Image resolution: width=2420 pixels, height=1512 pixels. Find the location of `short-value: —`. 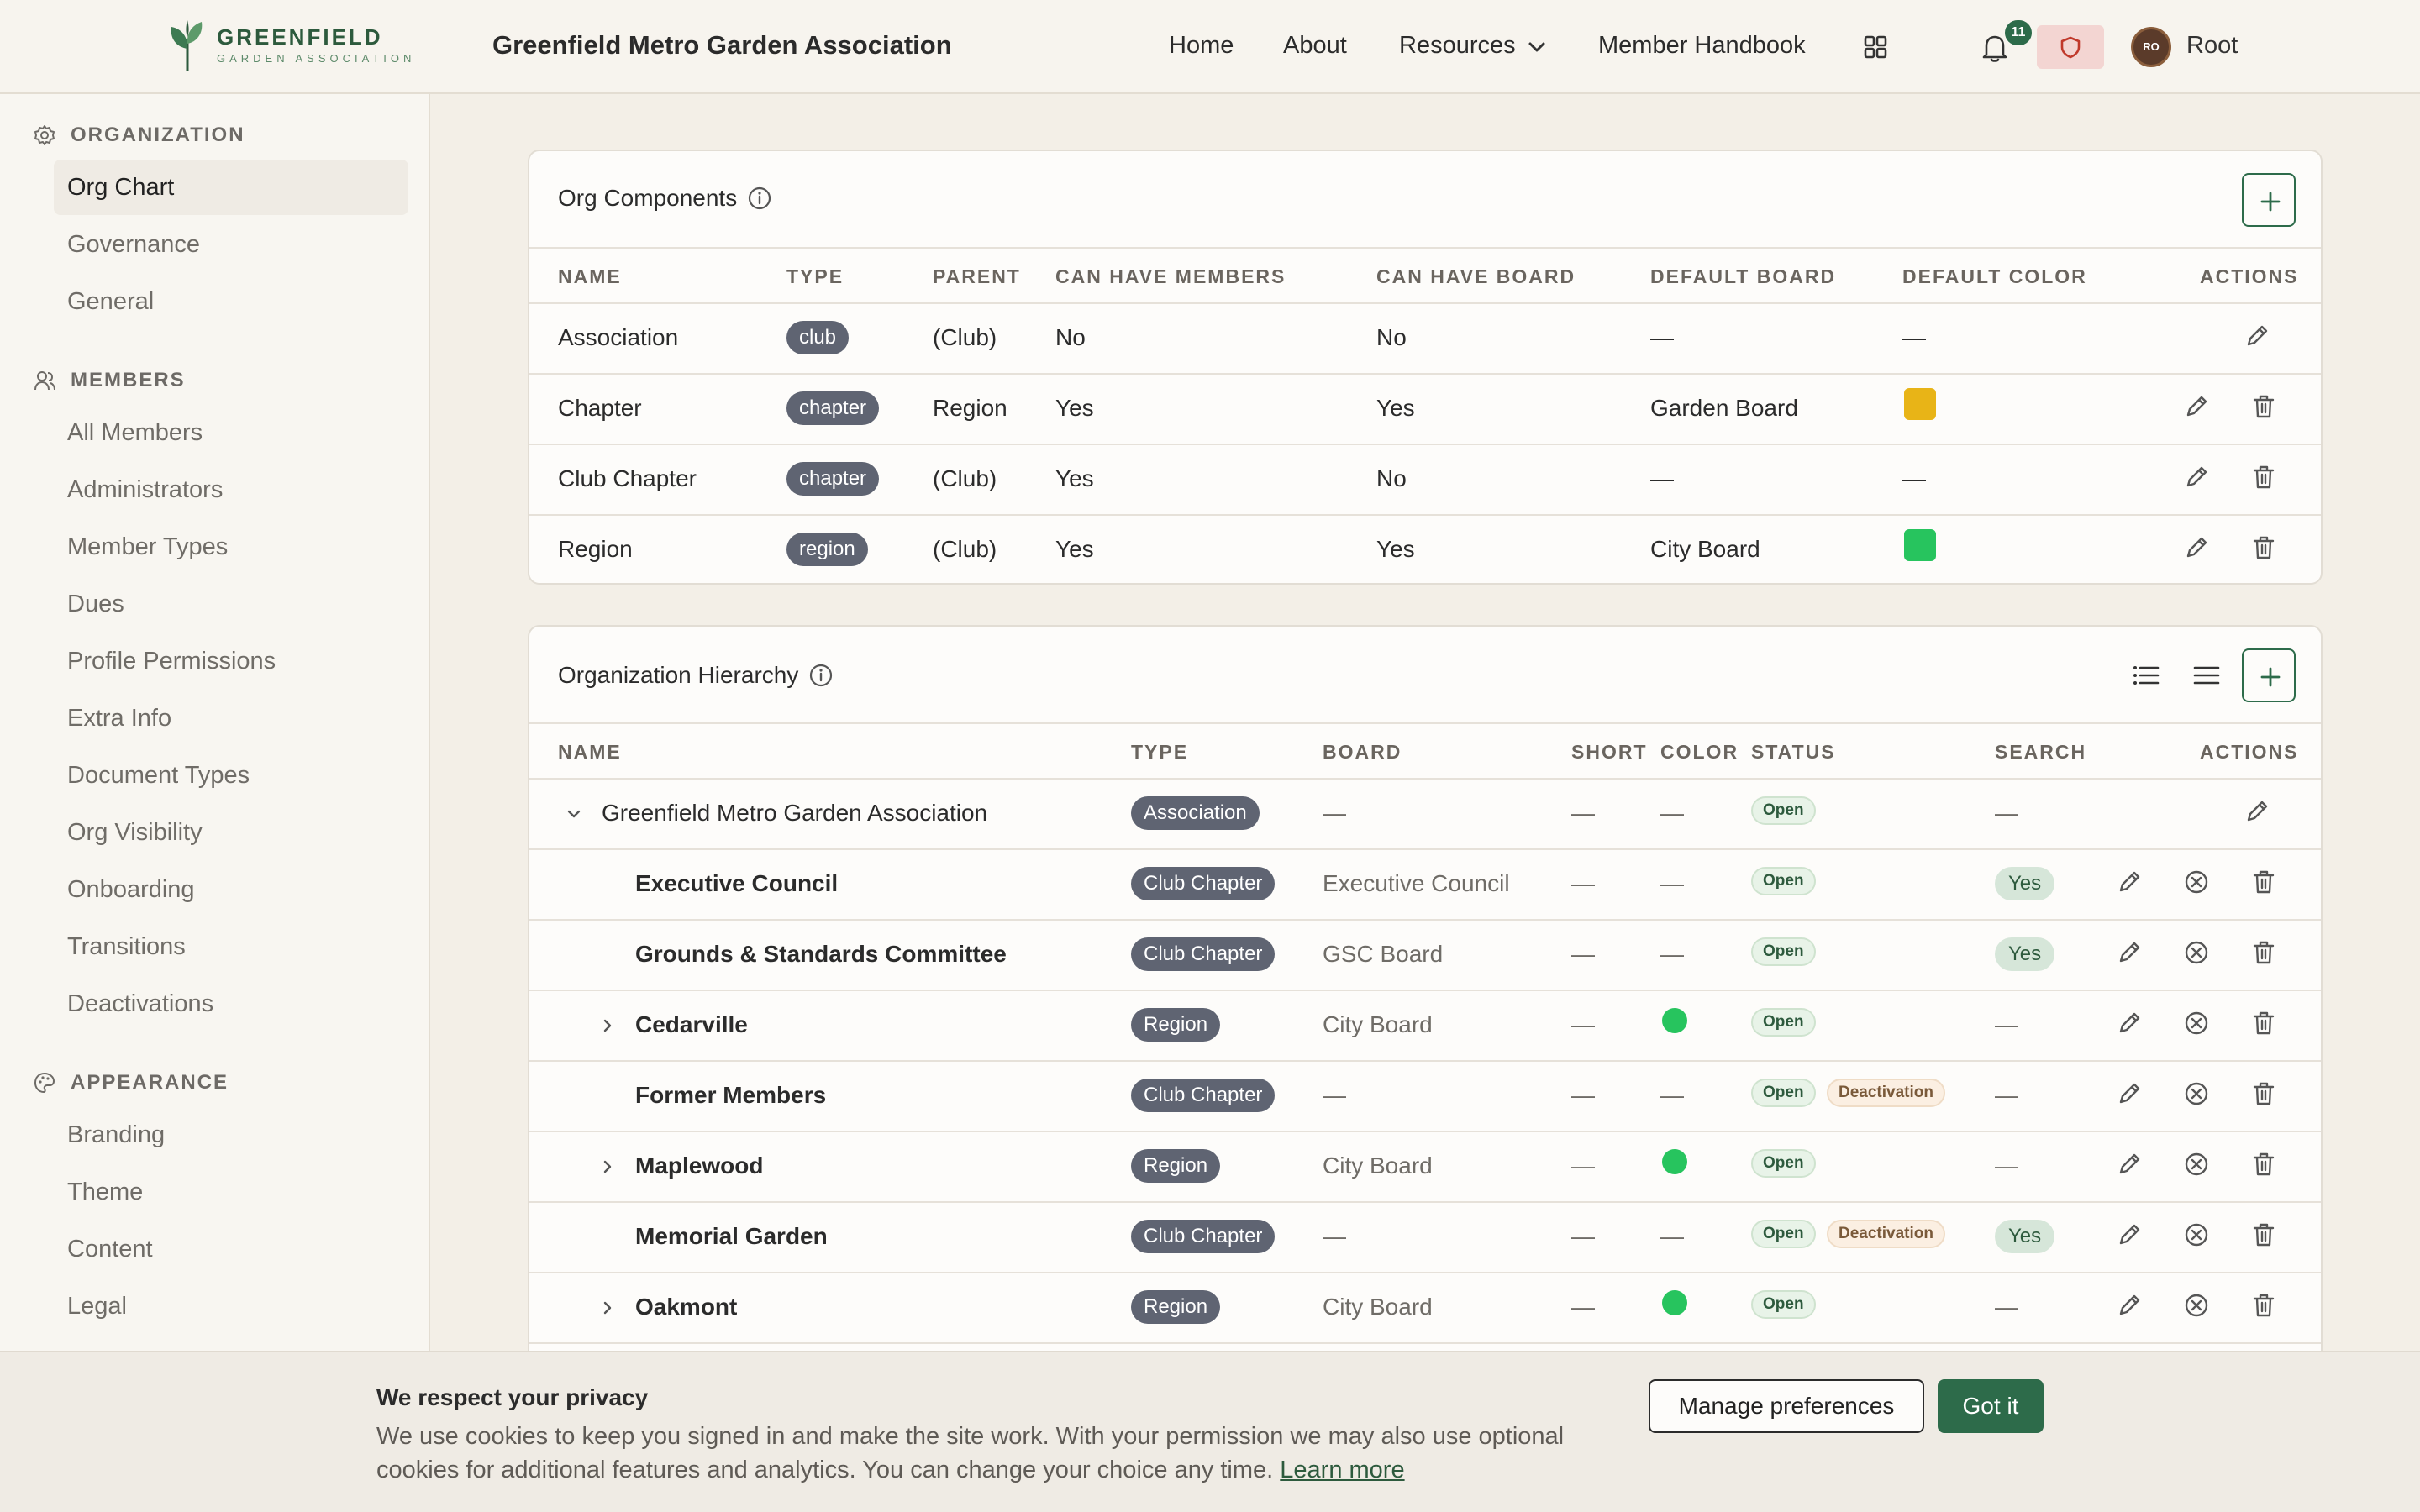

short-value: — is located at coordinates (1583, 954).